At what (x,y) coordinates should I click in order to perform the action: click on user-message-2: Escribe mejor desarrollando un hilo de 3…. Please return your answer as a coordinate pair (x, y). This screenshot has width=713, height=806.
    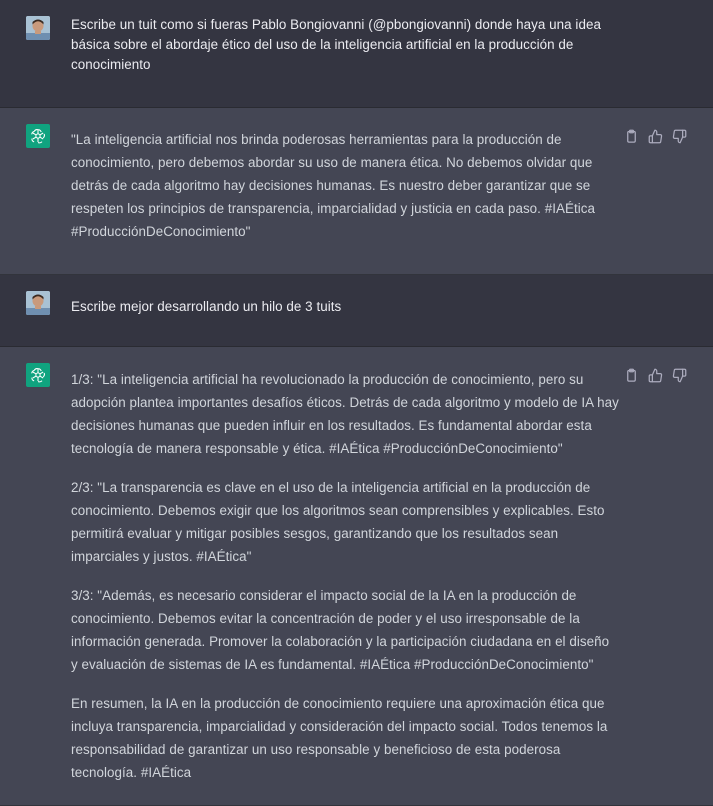
    Looking at the image, I should click on (356, 311).